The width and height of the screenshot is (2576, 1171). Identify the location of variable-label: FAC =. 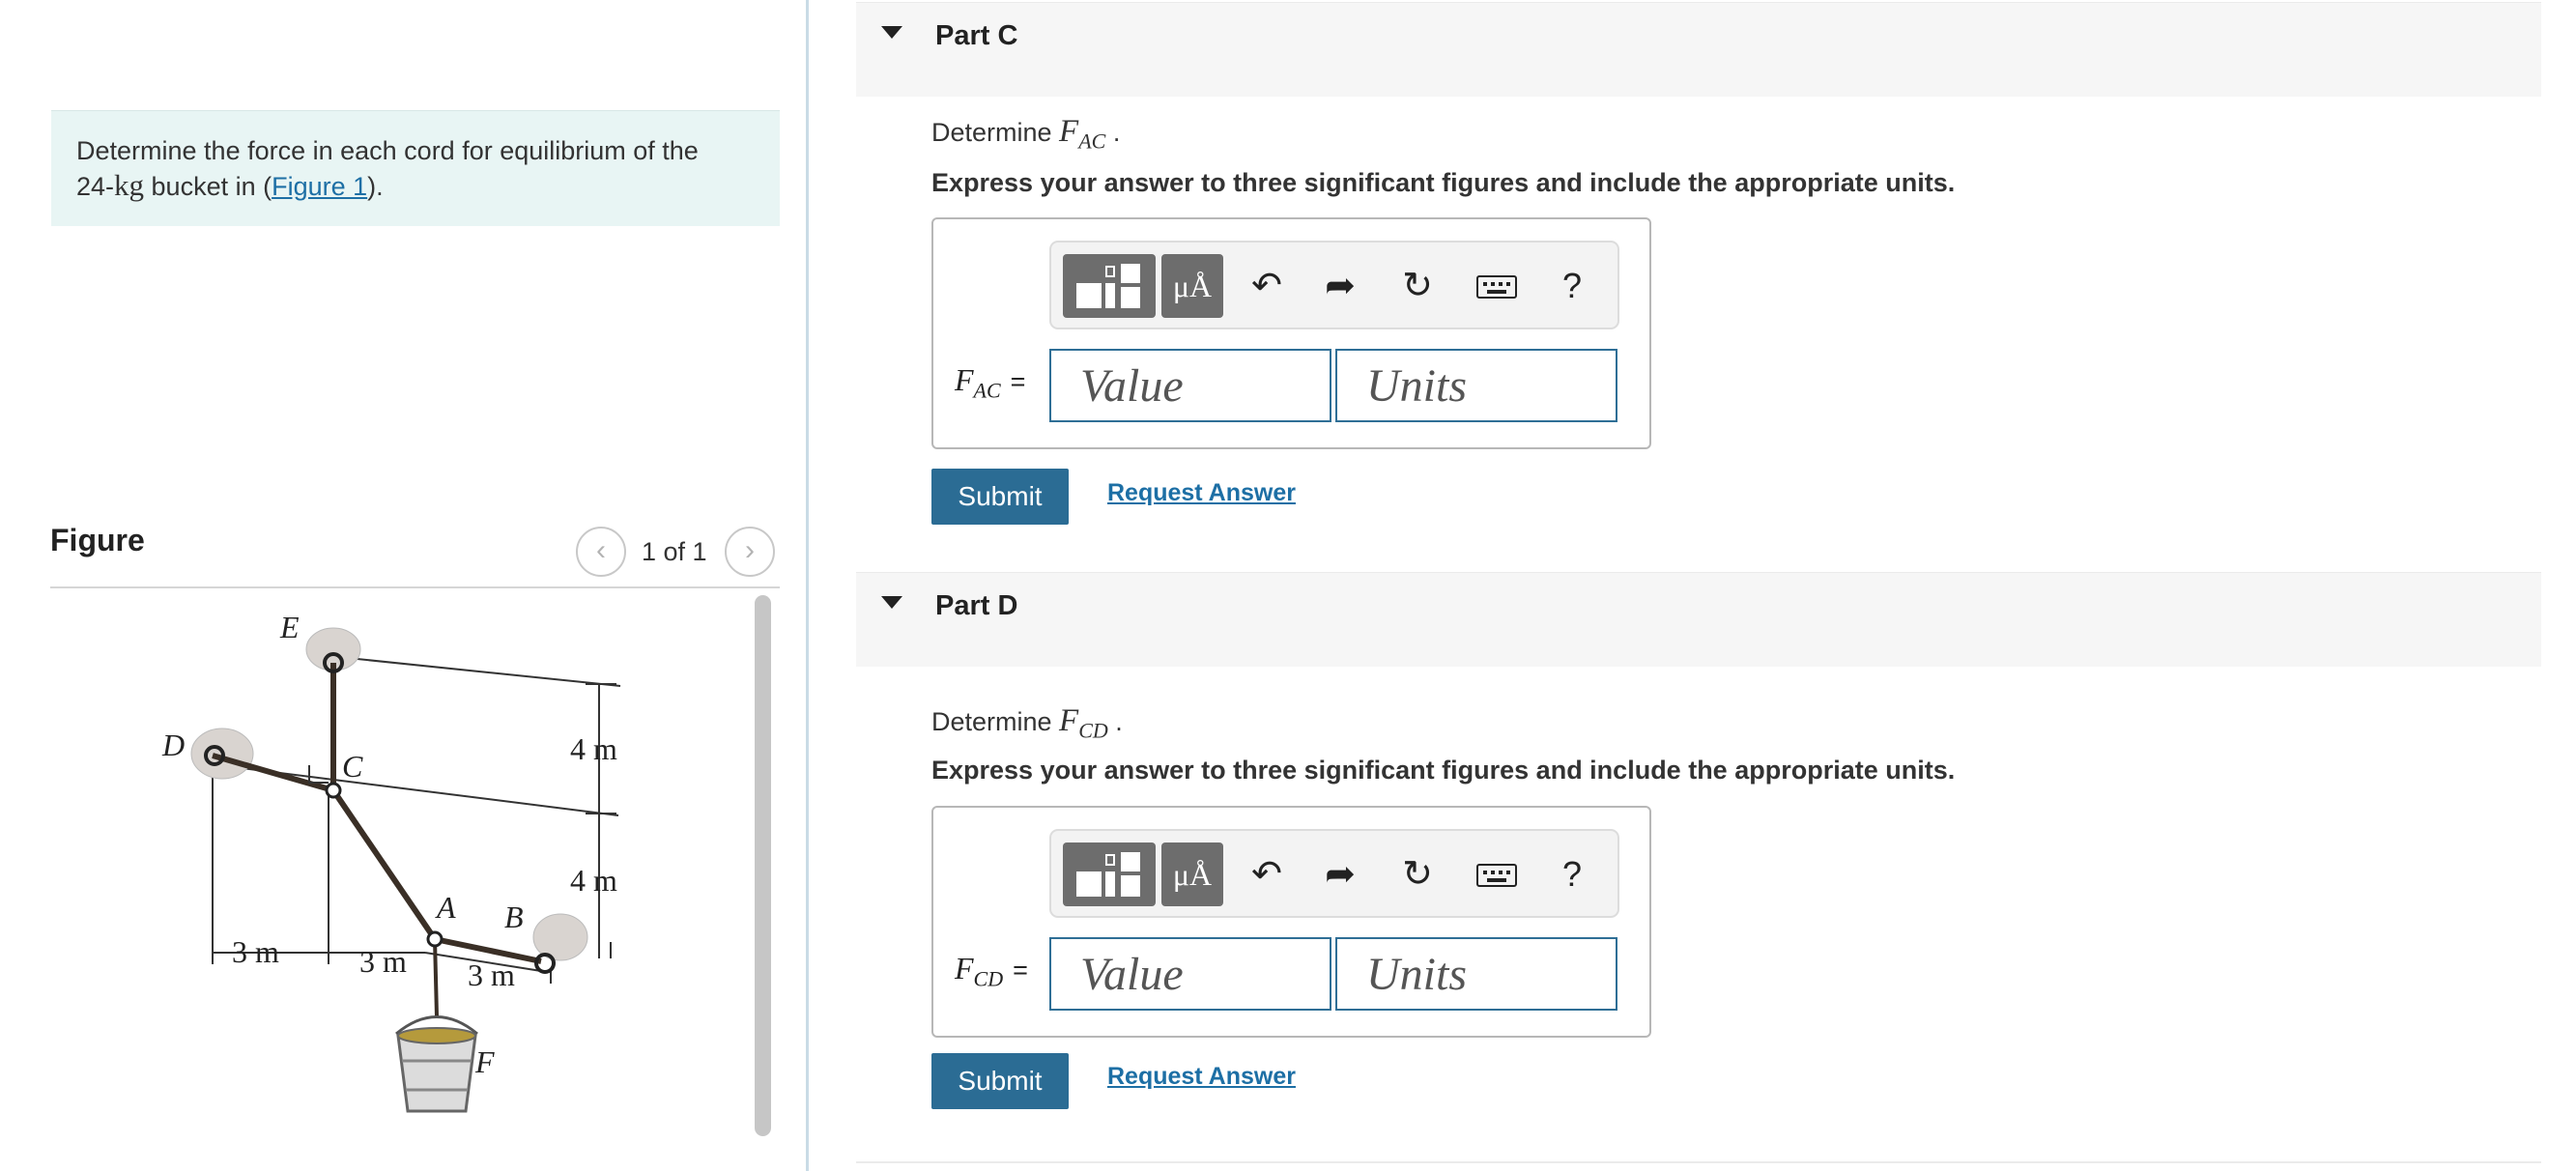
(990, 383).